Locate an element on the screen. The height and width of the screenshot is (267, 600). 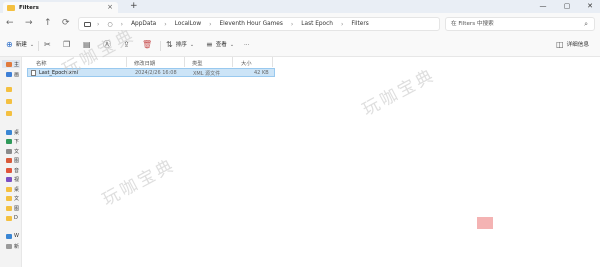
view-button: ≡ 查看 ⌄ is located at coordinates (221, 45).